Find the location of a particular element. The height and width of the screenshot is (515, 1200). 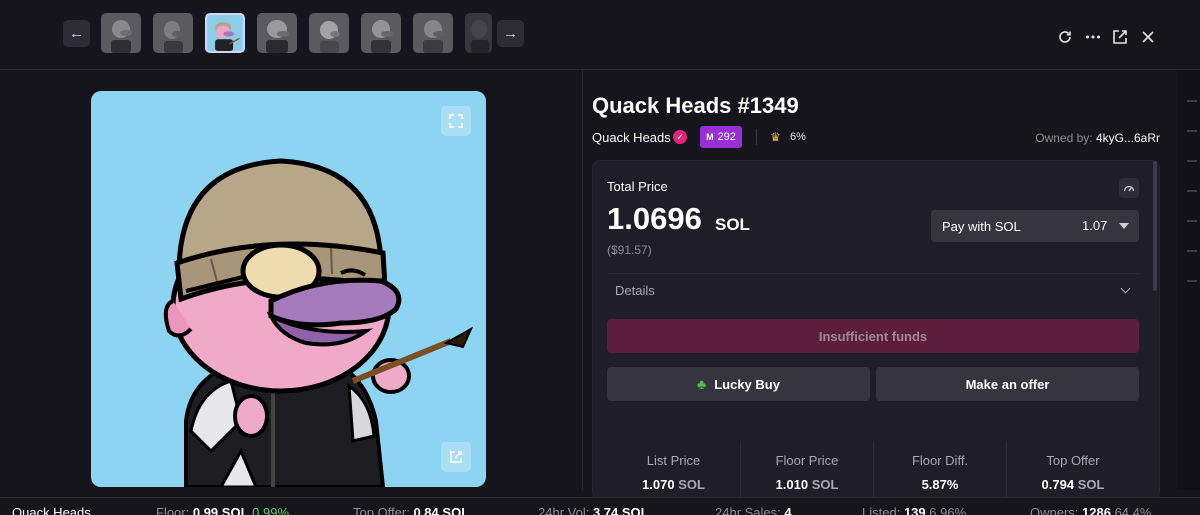

fullscreen-button is located at coordinates (456, 121).